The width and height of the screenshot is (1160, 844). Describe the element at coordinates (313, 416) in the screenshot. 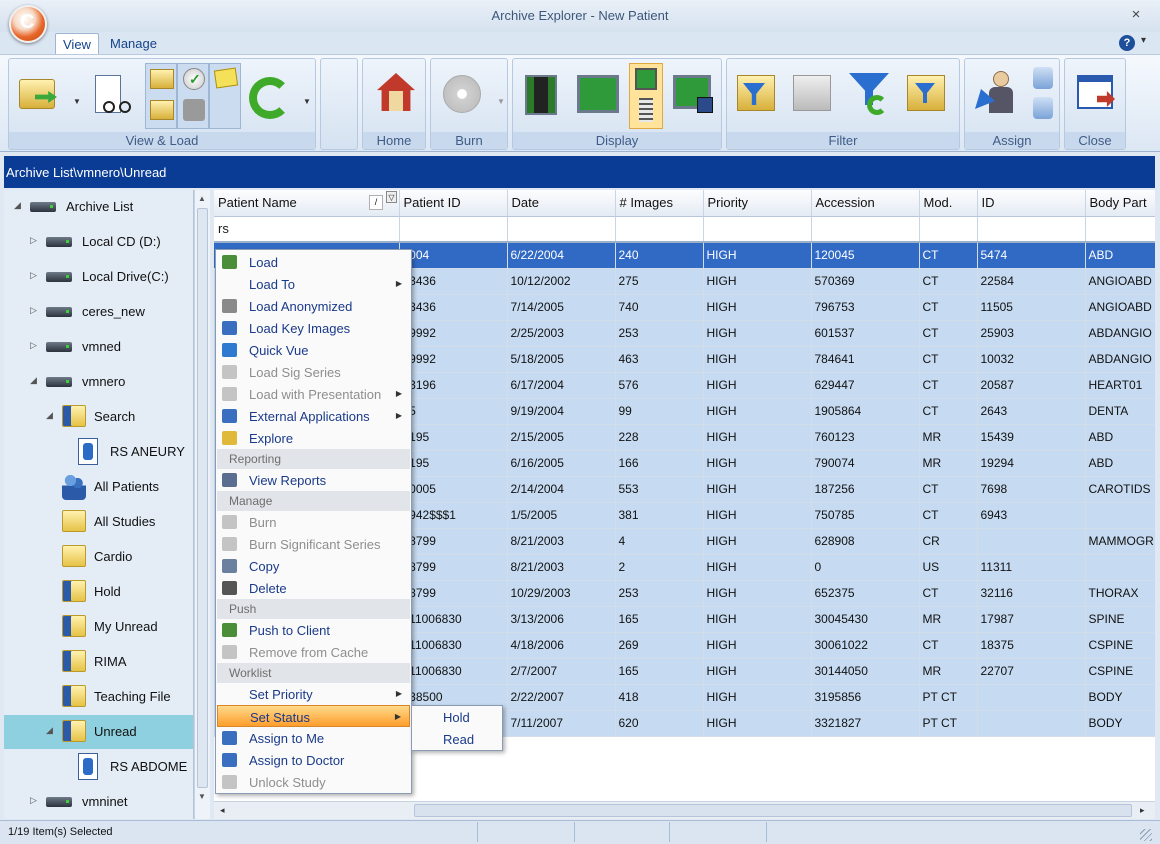

I see `menu-item-external-applications: External Applications ▶` at that location.